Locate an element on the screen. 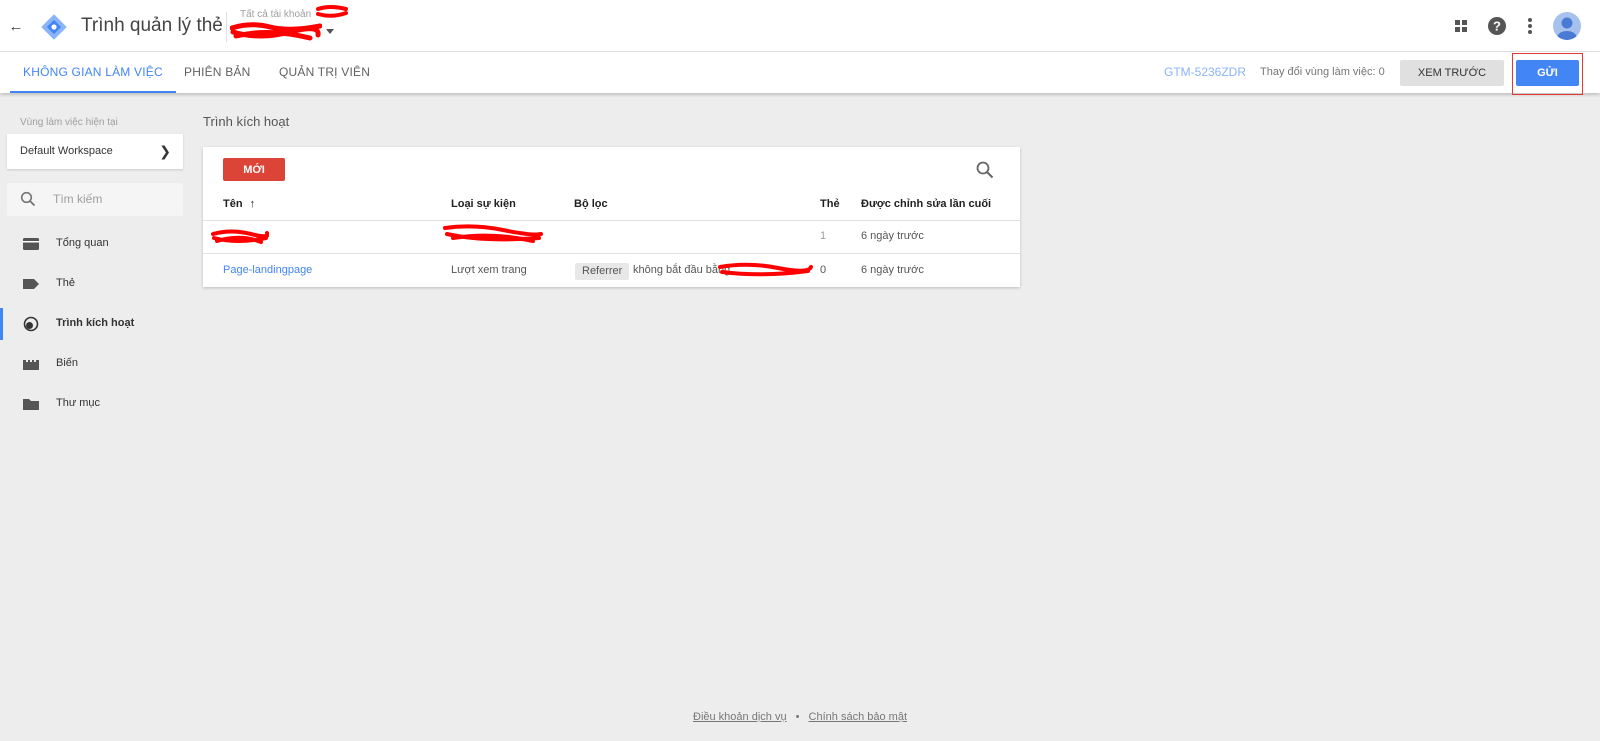 The height and width of the screenshot is (741, 1600). sidebar-item-label: Thẻ is located at coordinates (65, 283).